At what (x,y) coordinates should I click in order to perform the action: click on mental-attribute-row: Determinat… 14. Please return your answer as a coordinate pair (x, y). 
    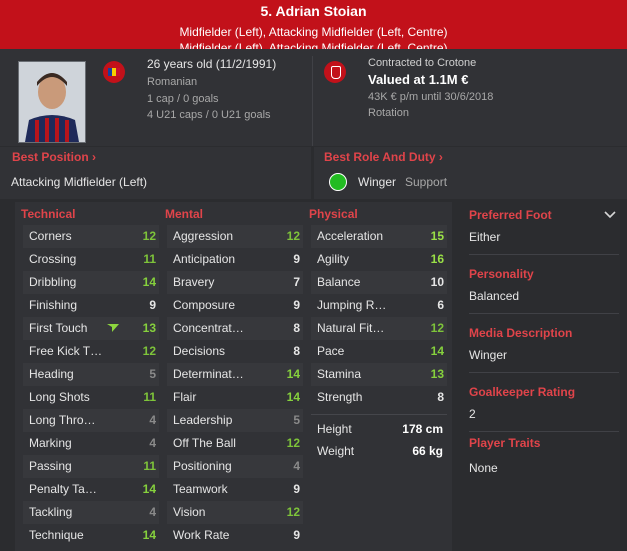
    Looking at the image, I should click on (235, 374).